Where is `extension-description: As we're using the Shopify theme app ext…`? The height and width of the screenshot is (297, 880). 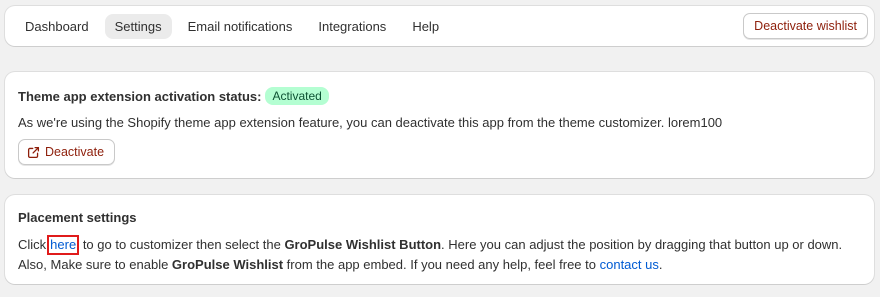 extension-description: As we're using the Shopify theme app ext… is located at coordinates (370, 122).